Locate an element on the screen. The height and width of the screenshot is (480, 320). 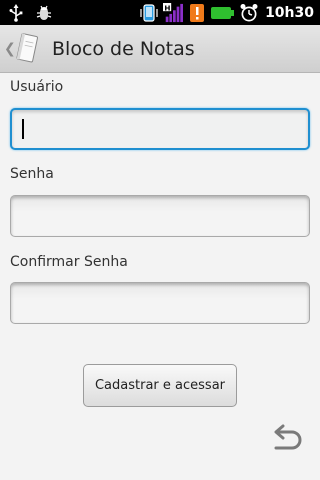
text-cursor is located at coordinates (23, 129).